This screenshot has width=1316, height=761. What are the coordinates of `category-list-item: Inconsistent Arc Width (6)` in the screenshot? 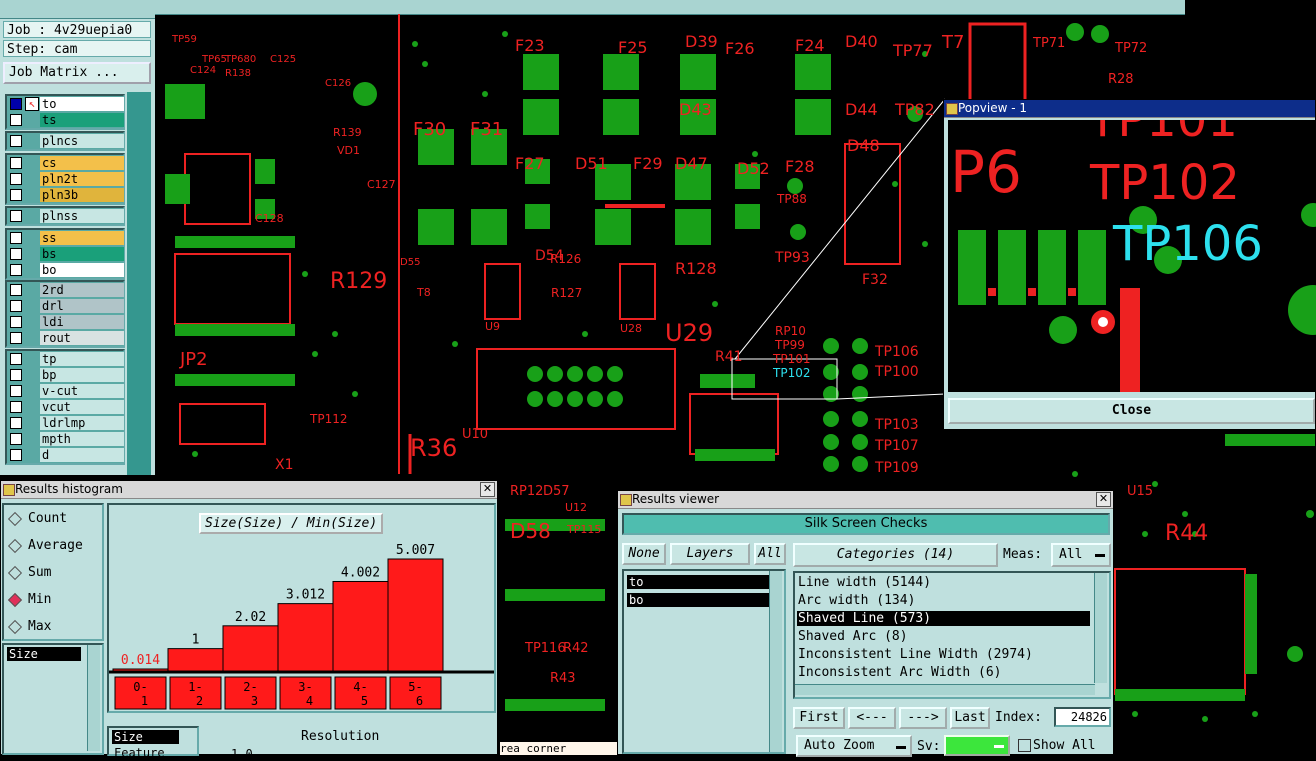 It's located at (943, 672).